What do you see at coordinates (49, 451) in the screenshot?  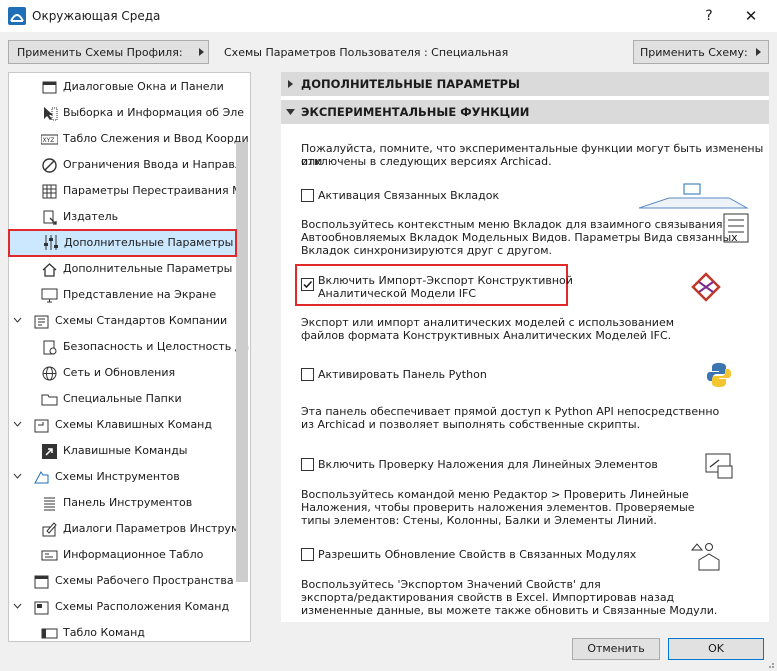 I see `shortcut-arrow-icon` at bounding box center [49, 451].